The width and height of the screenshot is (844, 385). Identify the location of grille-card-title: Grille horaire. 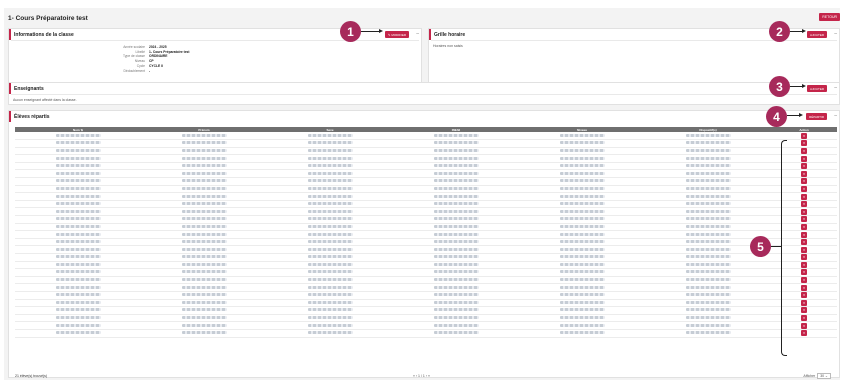
(450, 34).